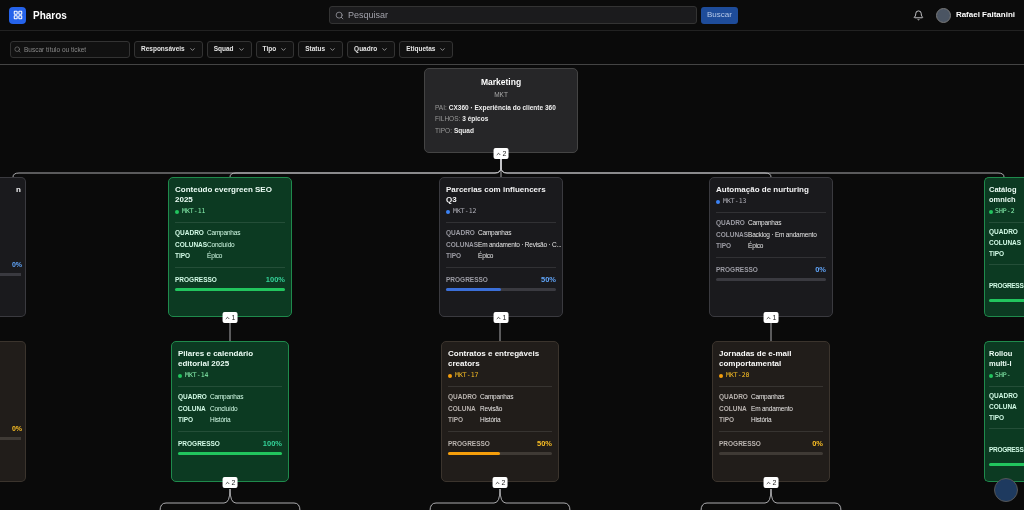 Image resolution: width=1024 pixels, height=510 pixels. Describe the element at coordinates (17, 15) in the screenshot. I see `app-logo-icon` at that location.